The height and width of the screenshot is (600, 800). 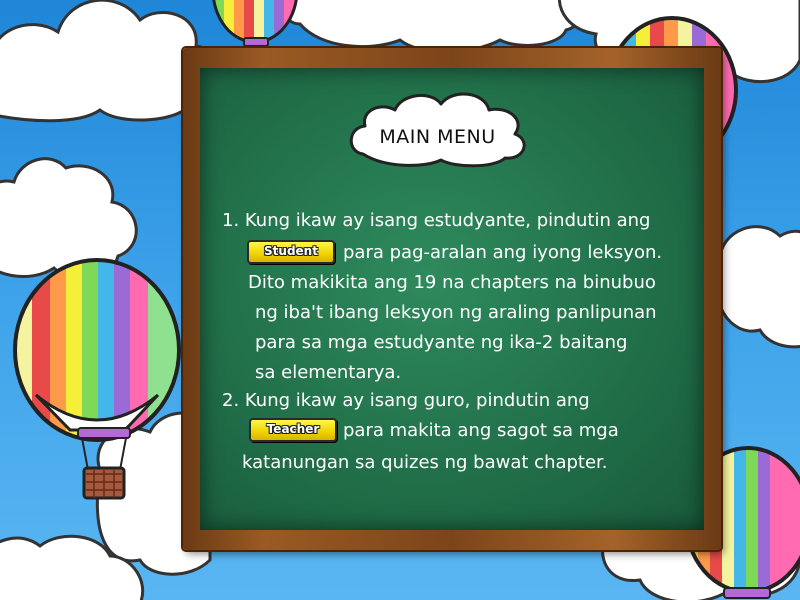 I want to click on instruction-line: para pag-aralan ang iyong leksyon., so click(x=503, y=252).